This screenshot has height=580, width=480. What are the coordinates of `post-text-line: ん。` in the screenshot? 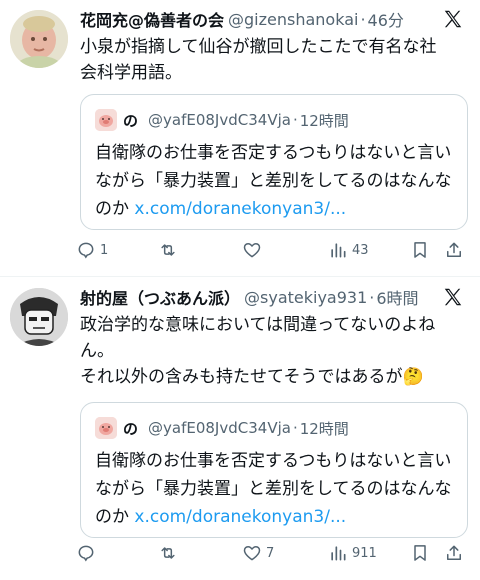 It's located at (97, 351).